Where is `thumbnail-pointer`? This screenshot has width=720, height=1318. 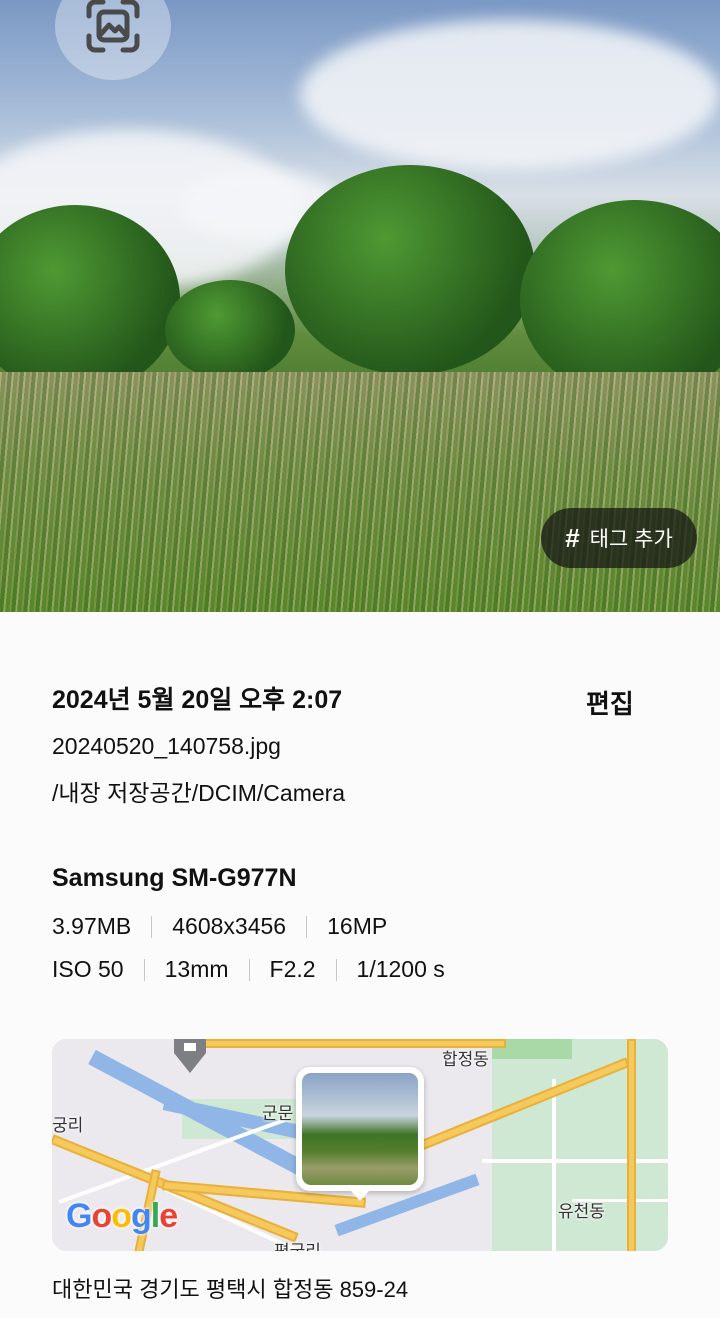
thumbnail-pointer is located at coordinates (360, 1195).